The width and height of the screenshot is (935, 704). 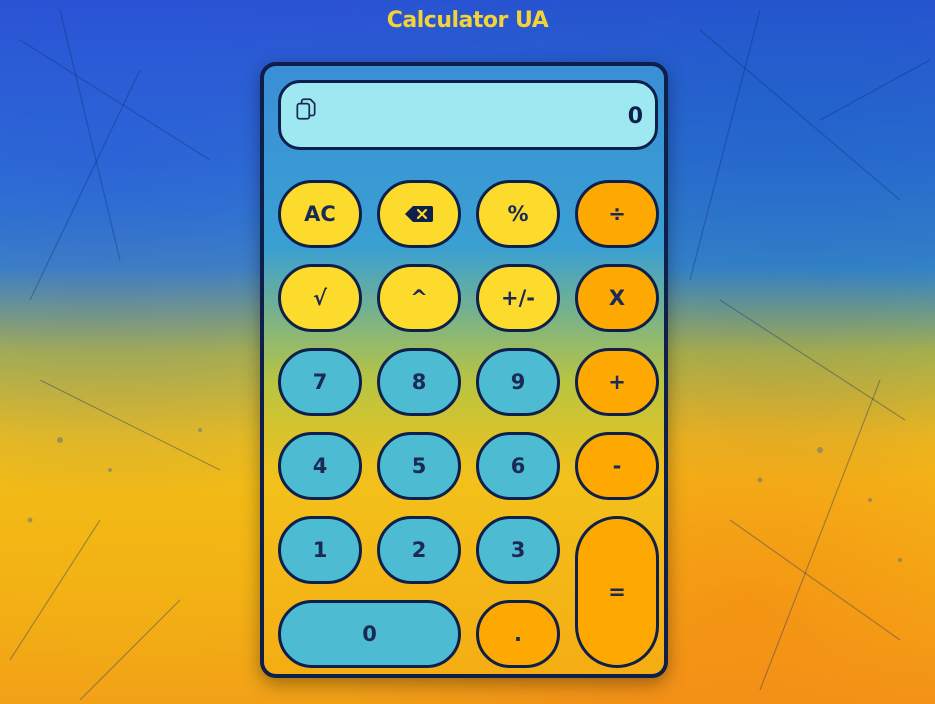 What do you see at coordinates (419, 466) in the screenshot?
I see `digit-5-button: 5` at bounding box center [419, 466].